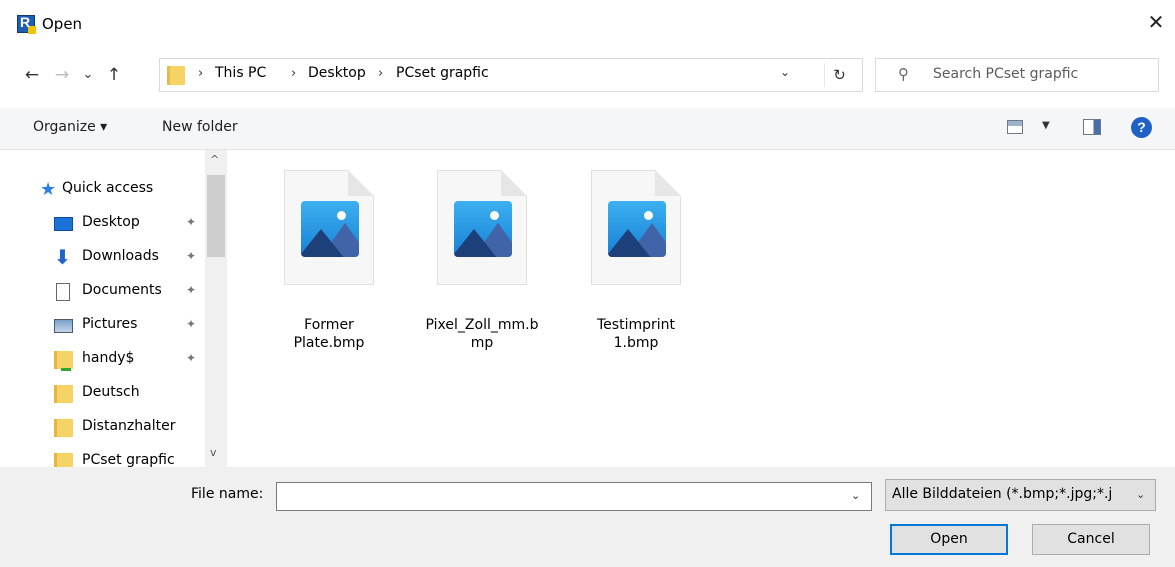 The width and height of the screenshot is (1175, 567). Describe the element at coordinates (110, 324) in the screenshot. I see `sidebar-item-label: Pictures` at that location.